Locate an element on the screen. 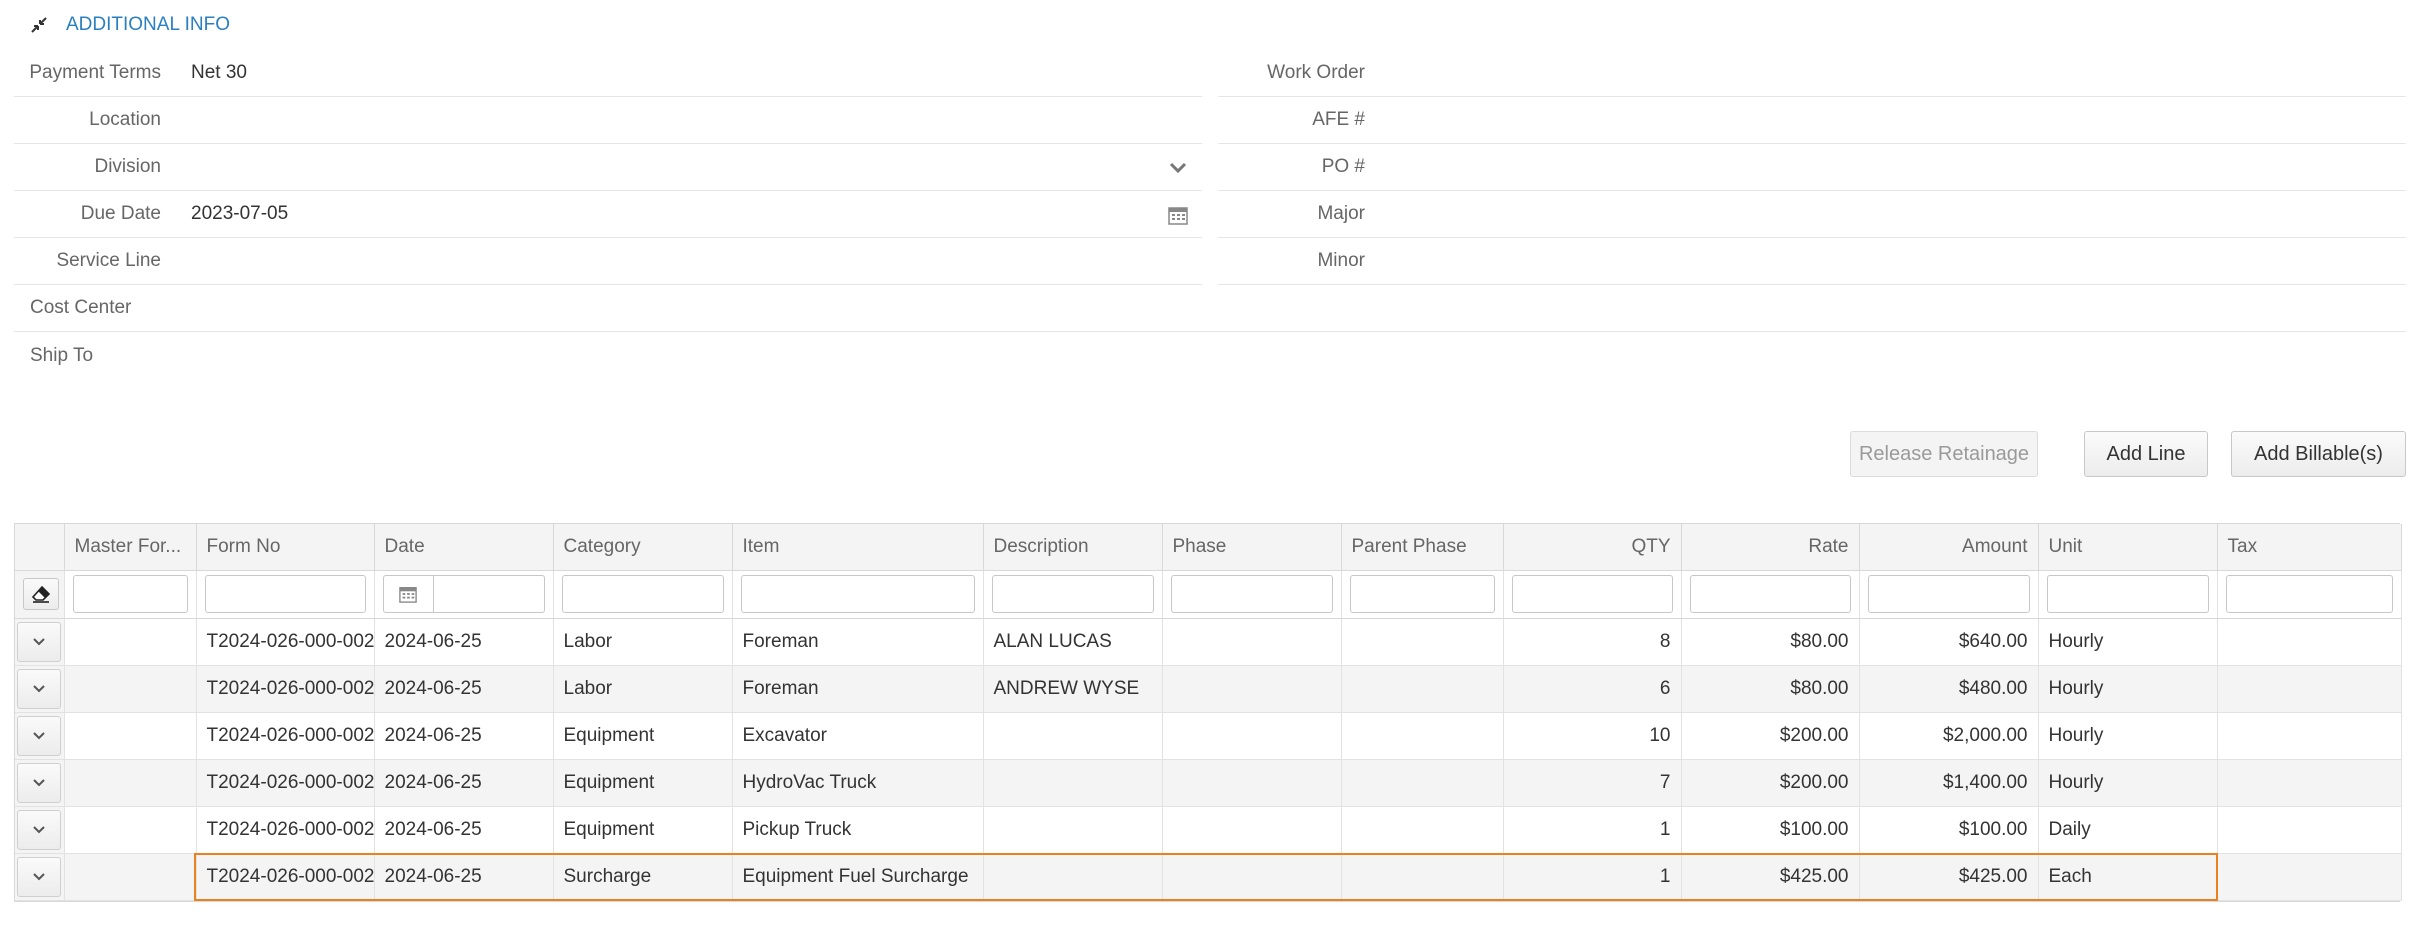 This screenshot has height=937, width=2412. column-header-amount: Amount is located at coordinates (1949, 547).